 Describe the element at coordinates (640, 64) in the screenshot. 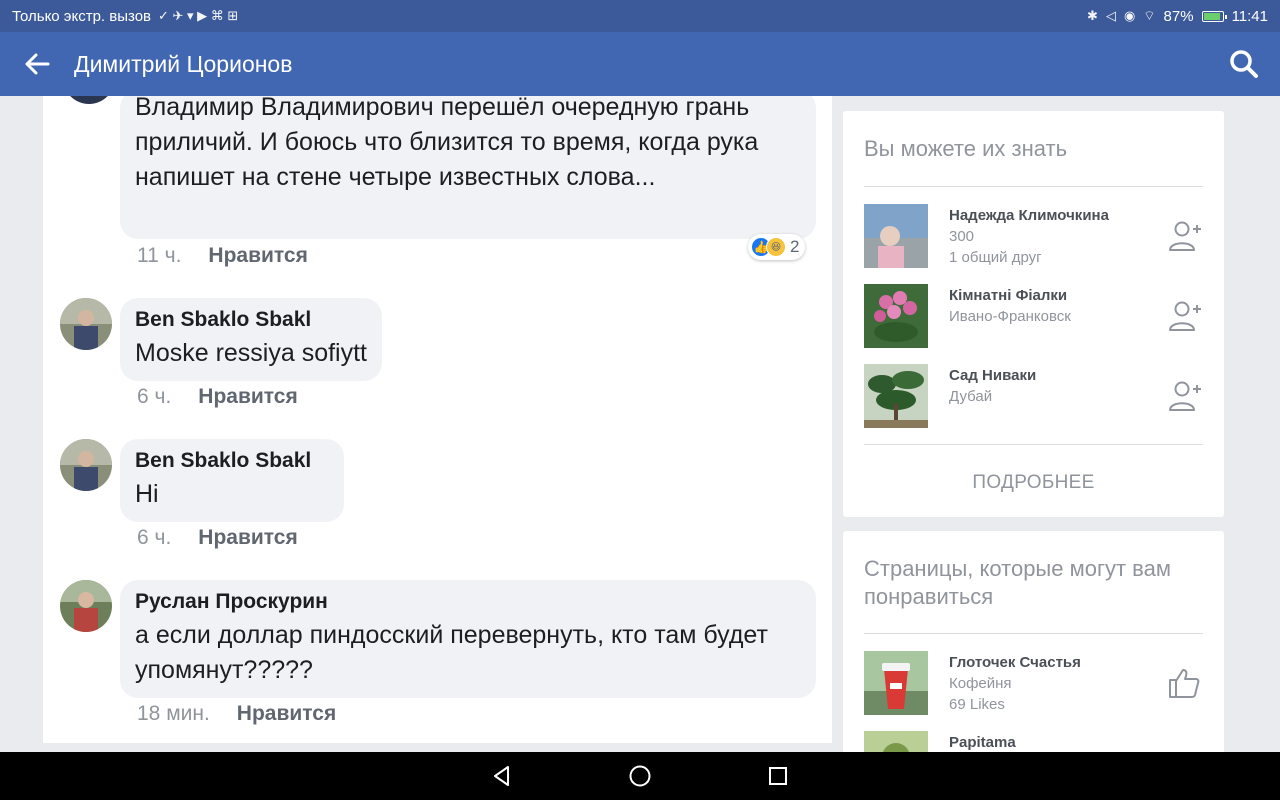

I see `app-bar: Димитрий Цорионов` at that location.